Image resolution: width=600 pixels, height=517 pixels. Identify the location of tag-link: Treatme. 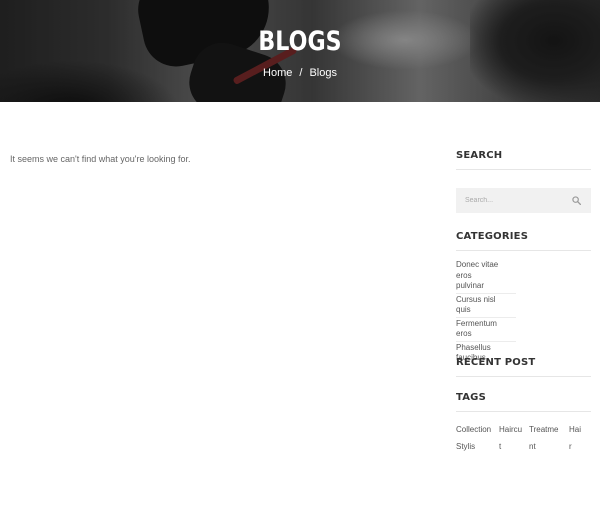
(544, 429).